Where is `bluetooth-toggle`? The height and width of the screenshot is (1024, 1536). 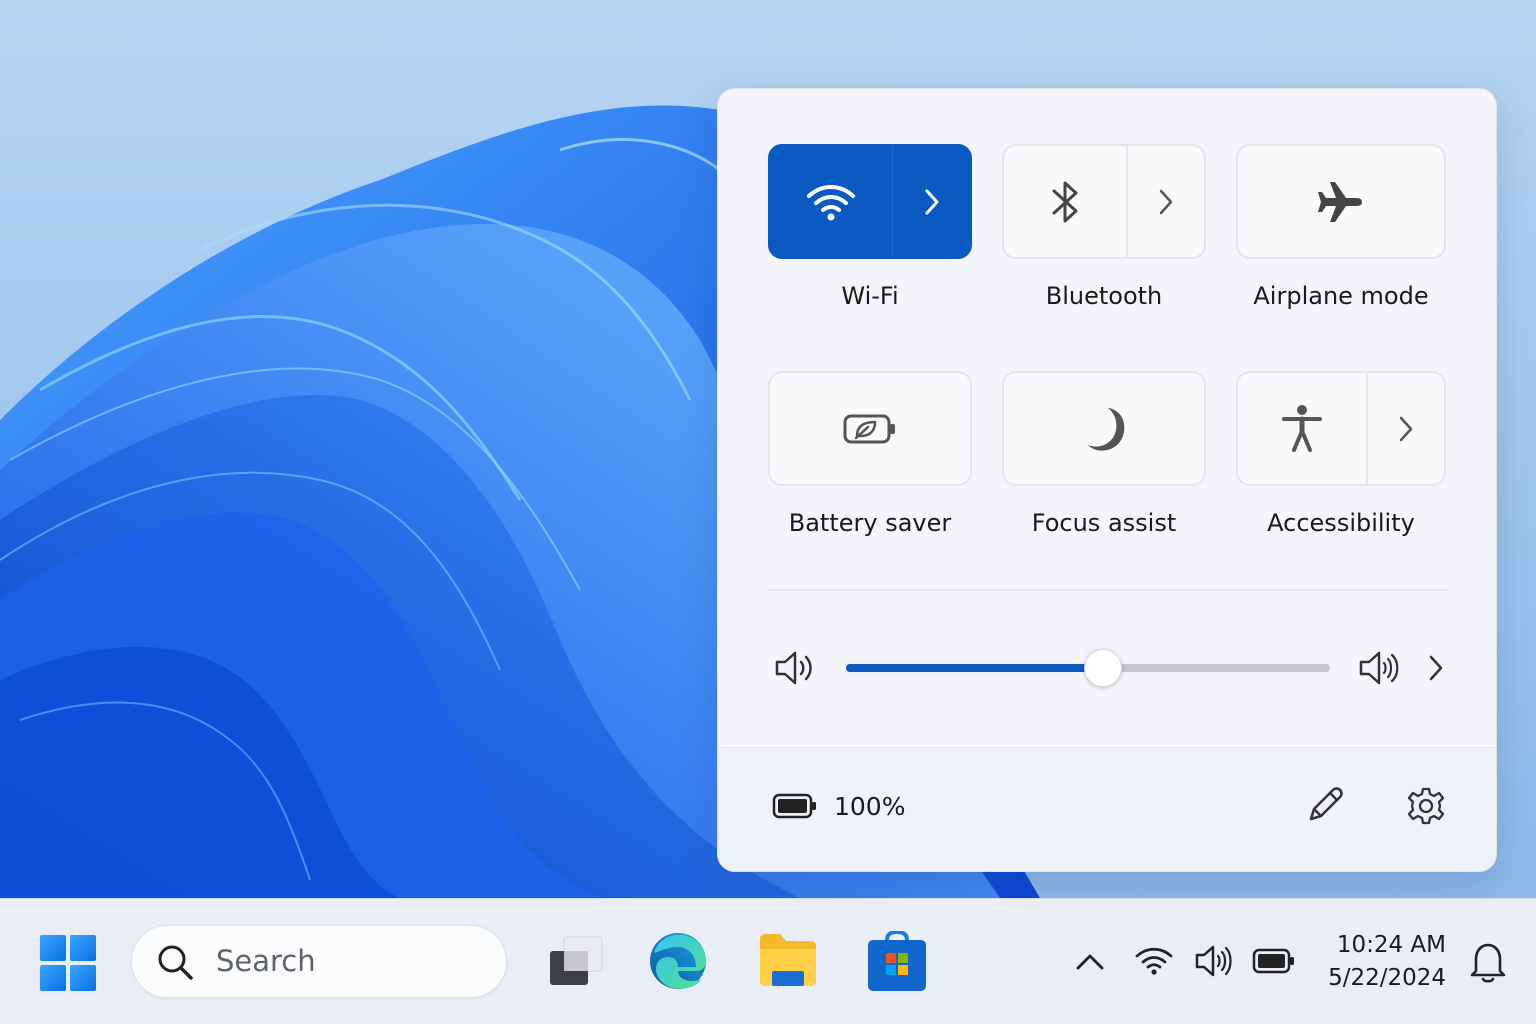 bluetooth-toggle is located at coordinates (1065, 201).